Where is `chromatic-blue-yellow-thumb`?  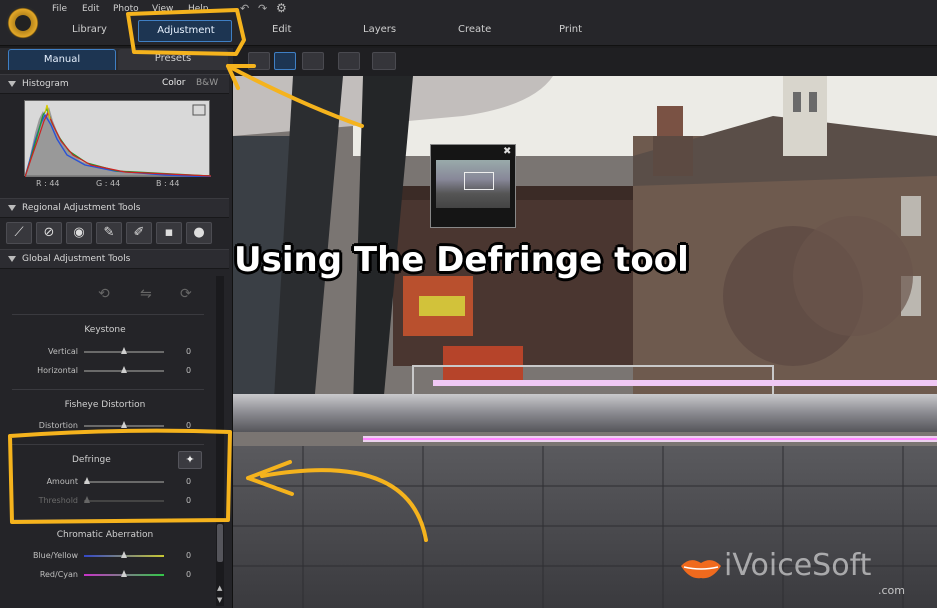
chromatic-blue-yellow-thumb is located at coordinates (124, 554).